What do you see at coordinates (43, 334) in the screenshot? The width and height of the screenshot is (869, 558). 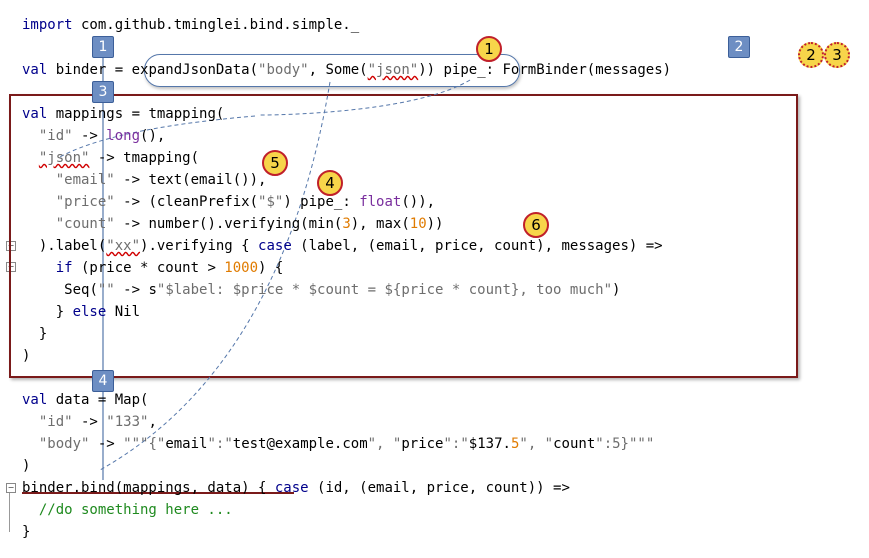 I see `code-line-close-brace: }` at bounding box center [43, 334].